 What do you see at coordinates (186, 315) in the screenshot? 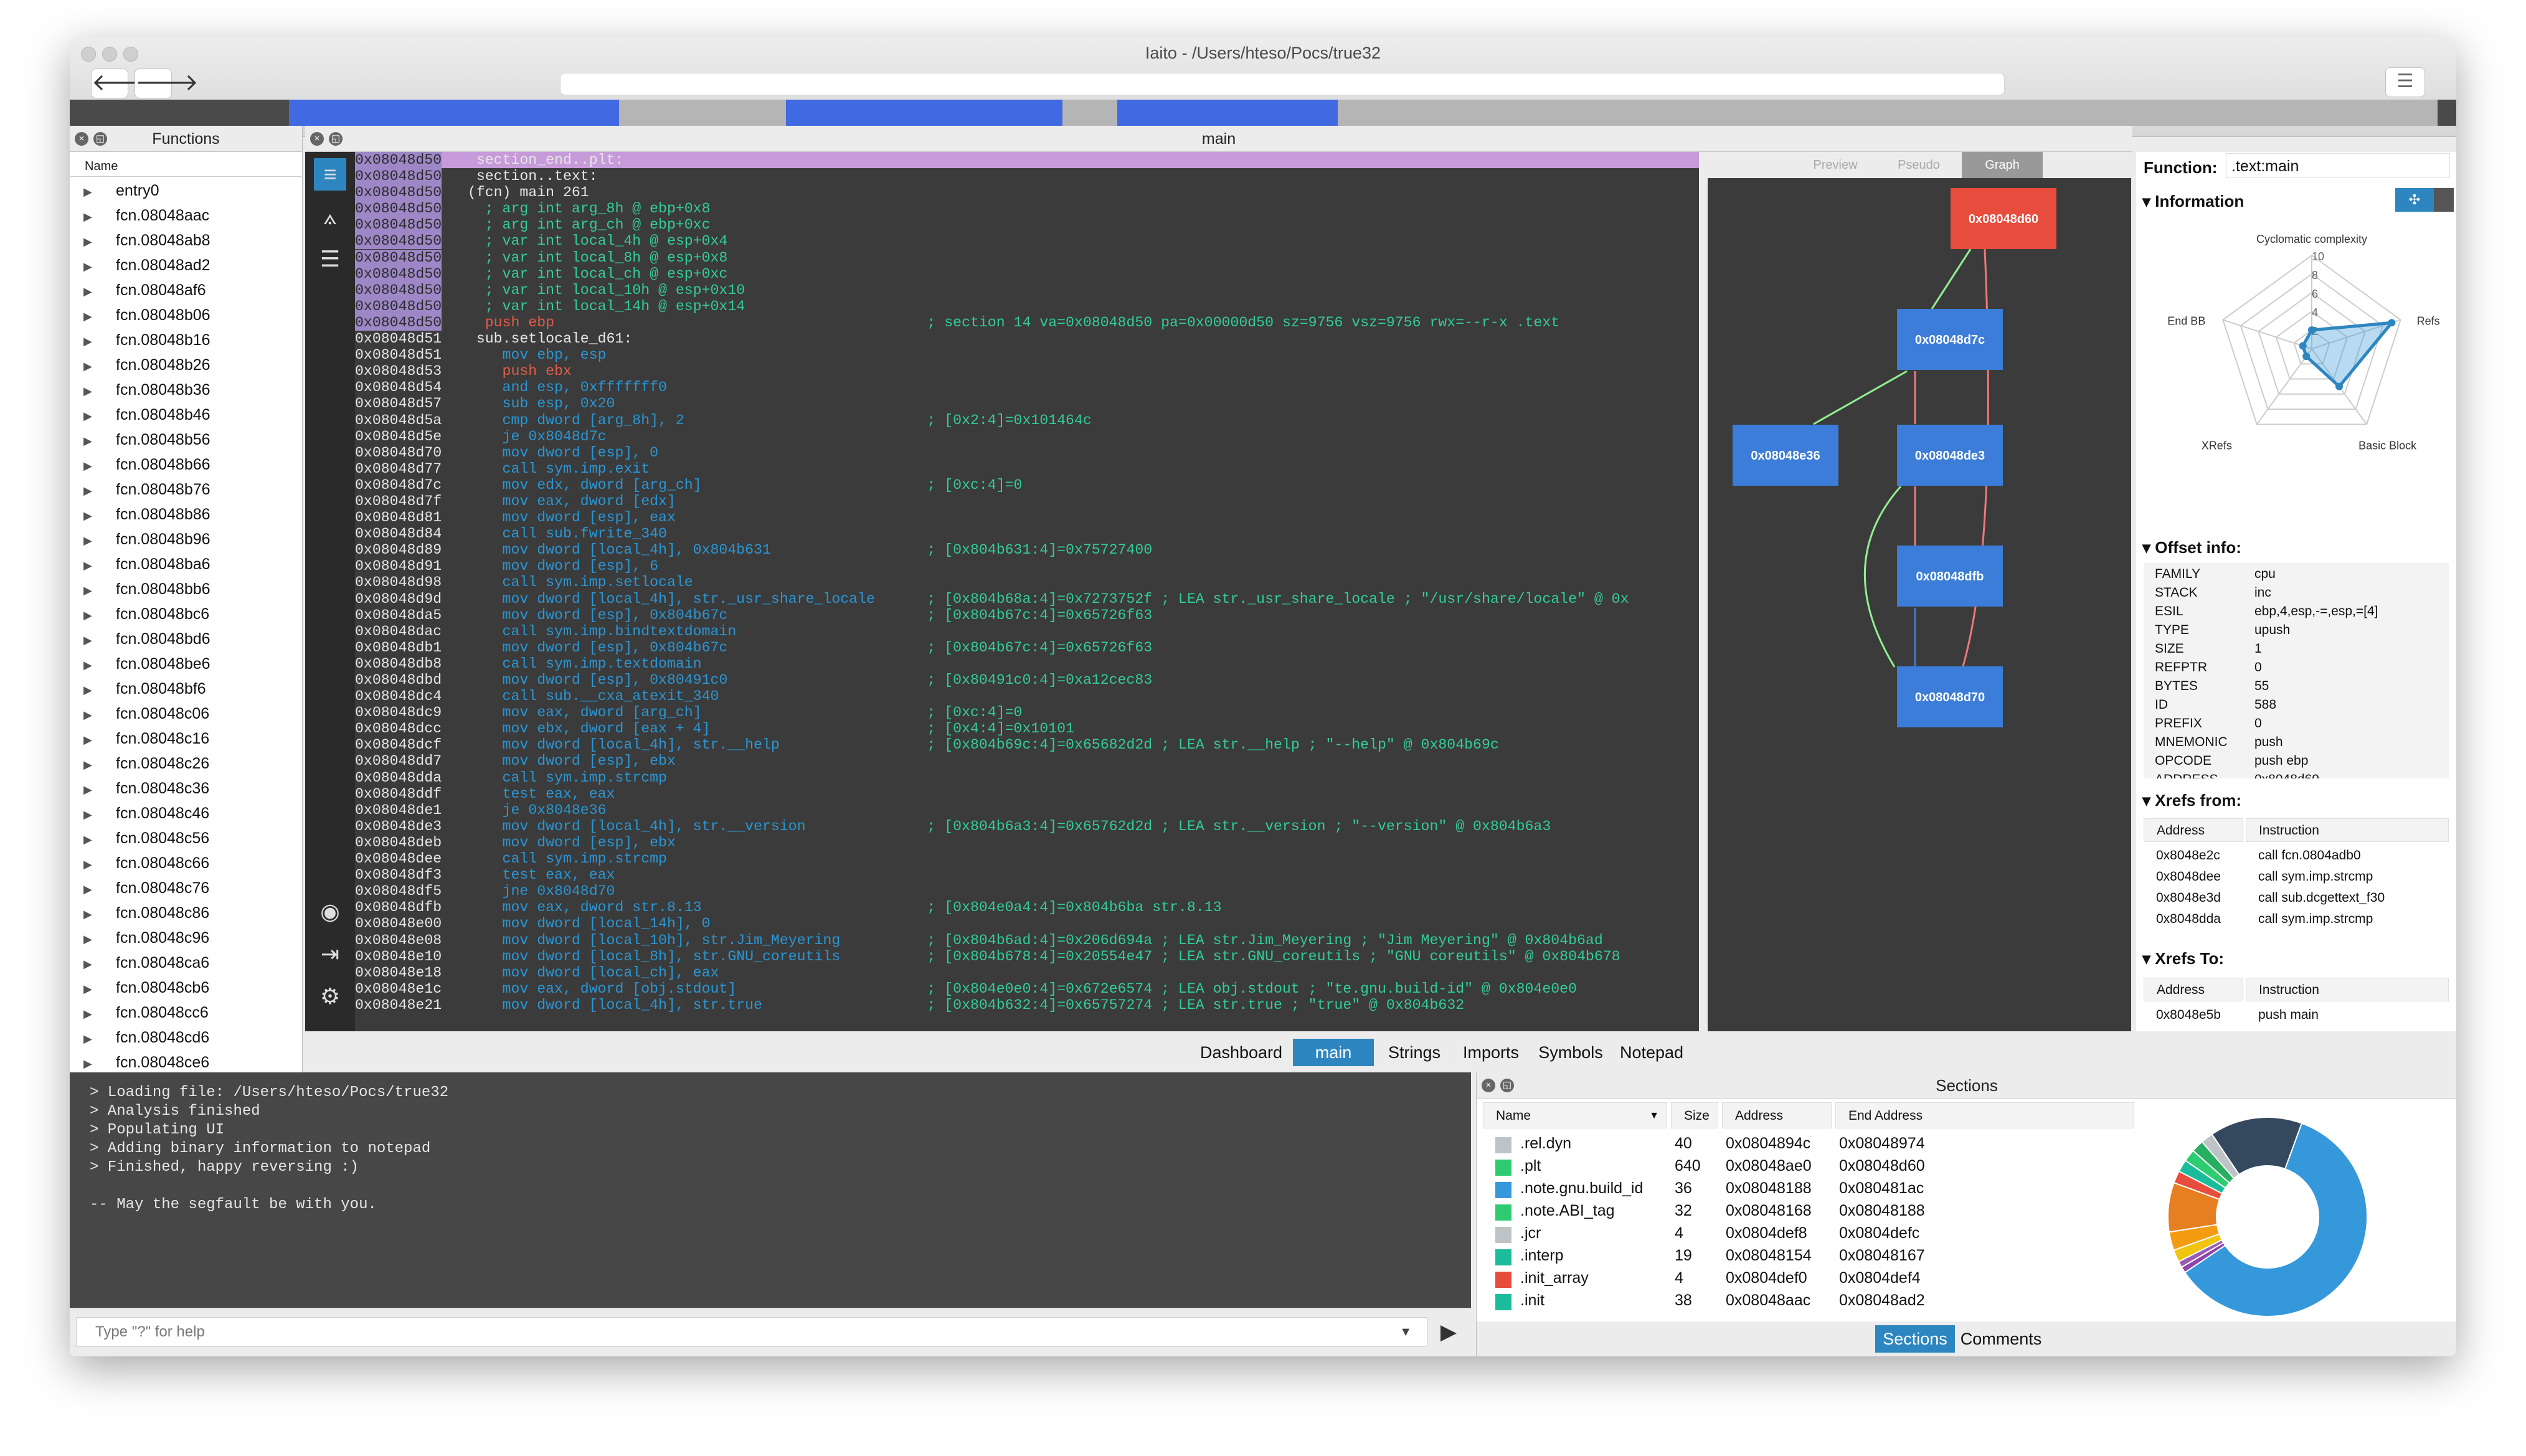
I see `function-item: ▶ fcn.08048b06` at bounding box center [186, 315].